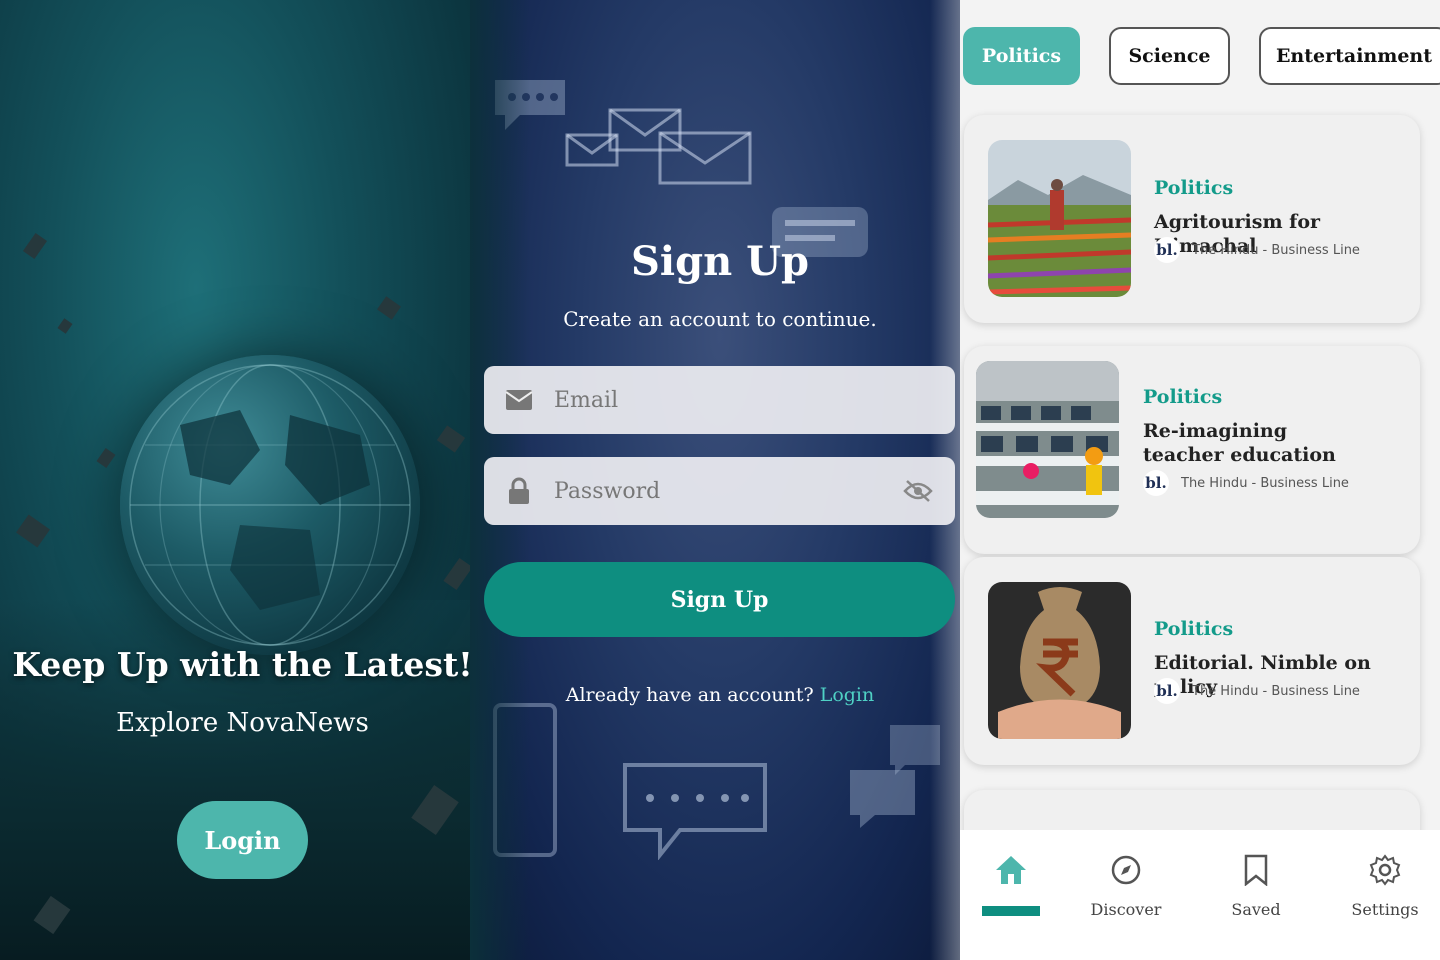  What do you see at coordinates (242, 664) in the screenshot?
I see `welcome-headline: Keep Up with the Latest!` at bounding box center [242, 664].